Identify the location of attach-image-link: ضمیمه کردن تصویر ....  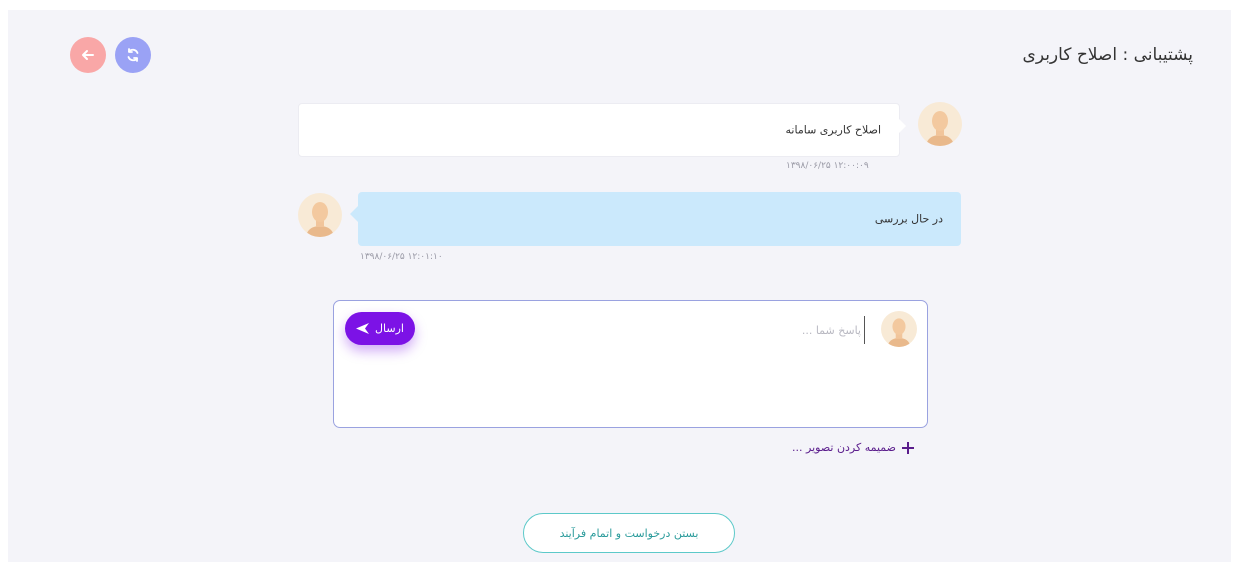
(853, 447).